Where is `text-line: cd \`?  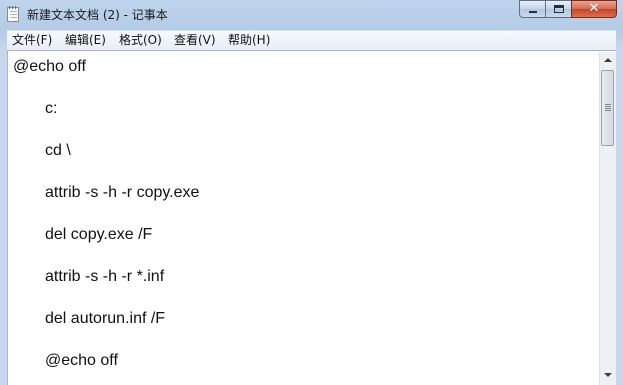 text-line: cd \ is located at coordinates (58, 150).